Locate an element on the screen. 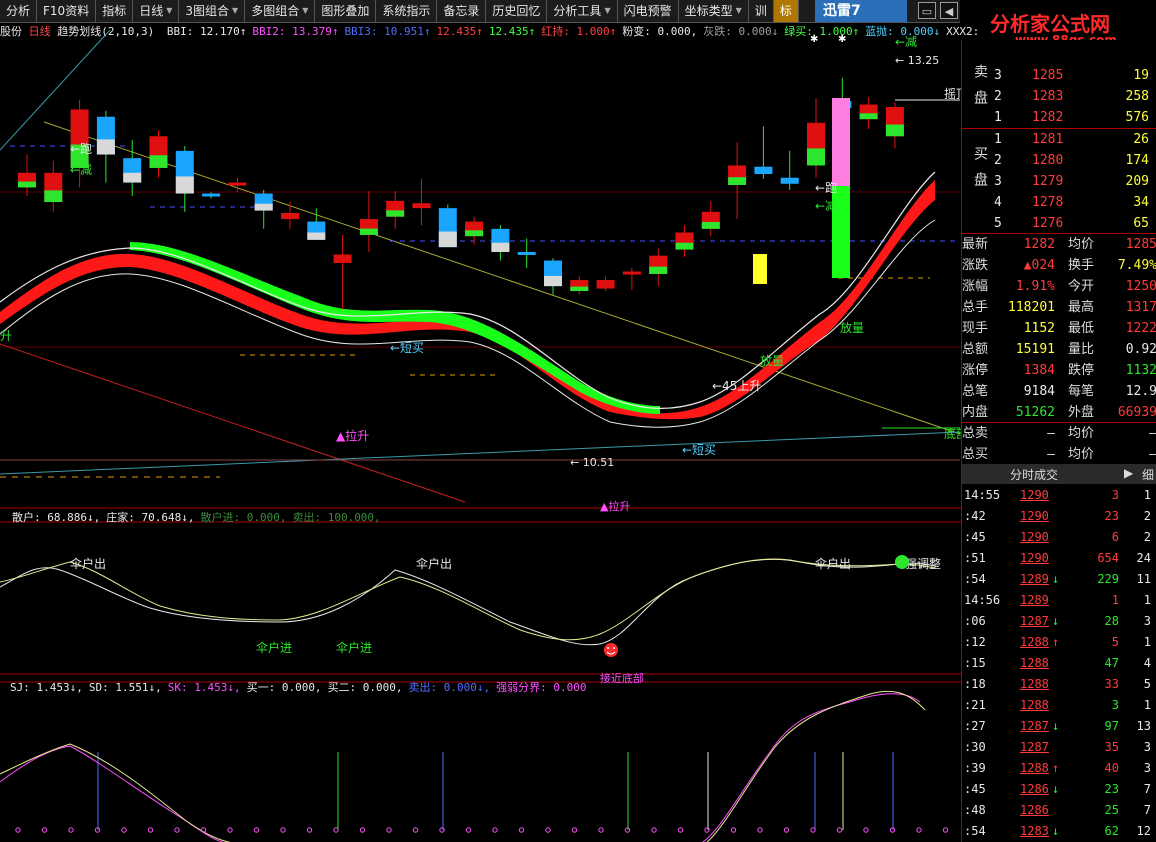  menu-item-13: 训 is located at coordinates (761, 11).